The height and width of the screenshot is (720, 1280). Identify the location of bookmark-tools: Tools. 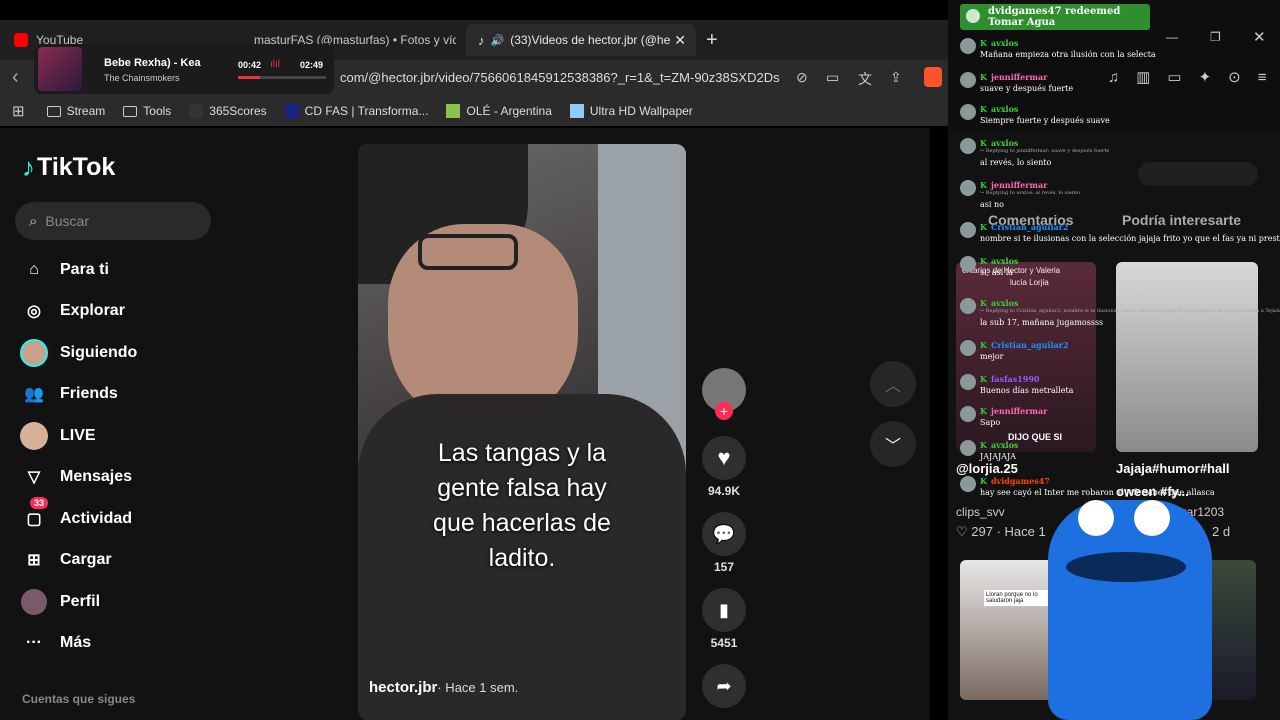
(147, 111).